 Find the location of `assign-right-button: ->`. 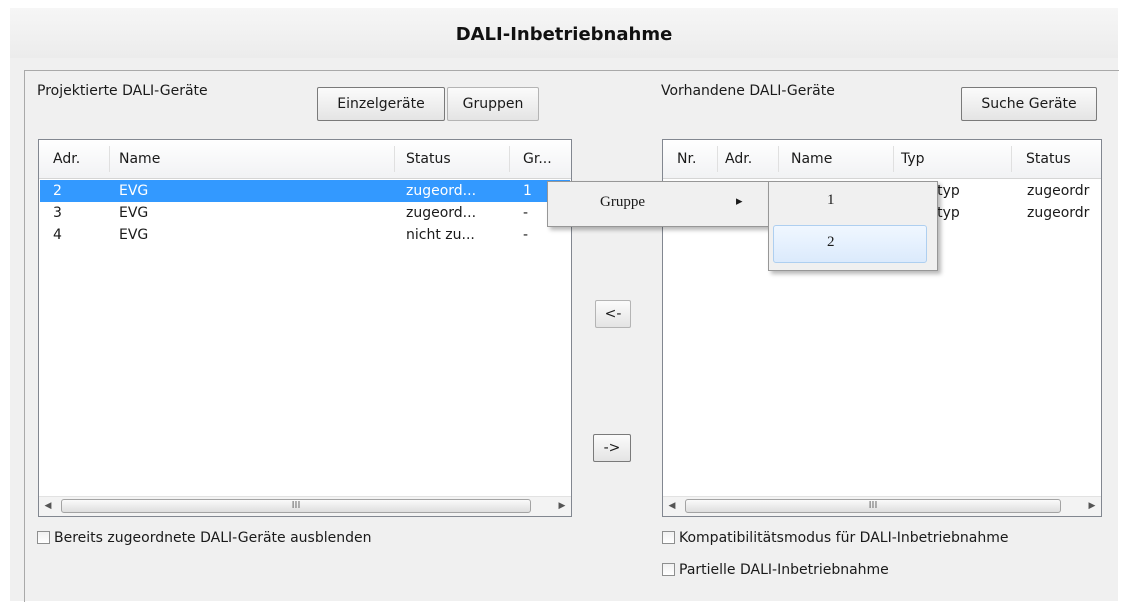

assign-right-button: -> is located at coordinates (612, 448).